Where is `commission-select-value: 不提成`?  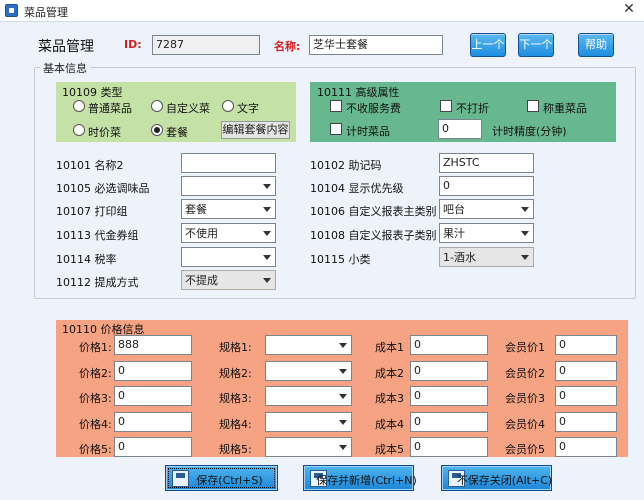 commission-select-value: 不提成 is located at coordinates (201, 280).